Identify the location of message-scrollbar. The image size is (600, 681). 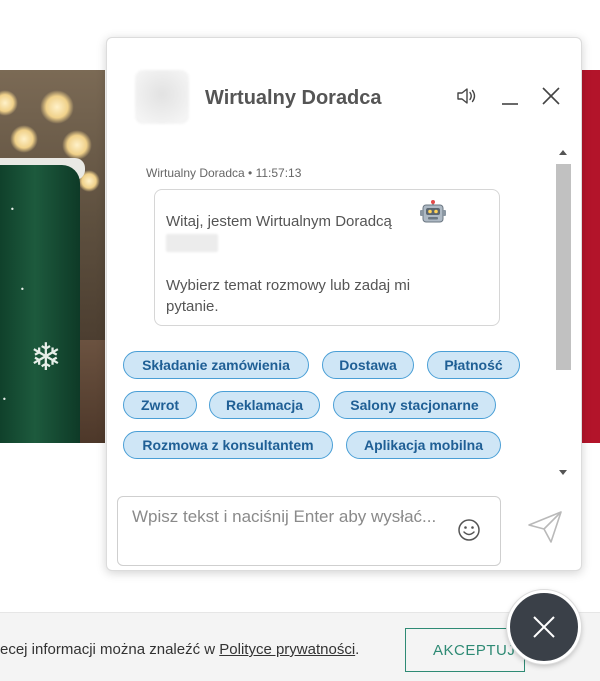
(563, 315).